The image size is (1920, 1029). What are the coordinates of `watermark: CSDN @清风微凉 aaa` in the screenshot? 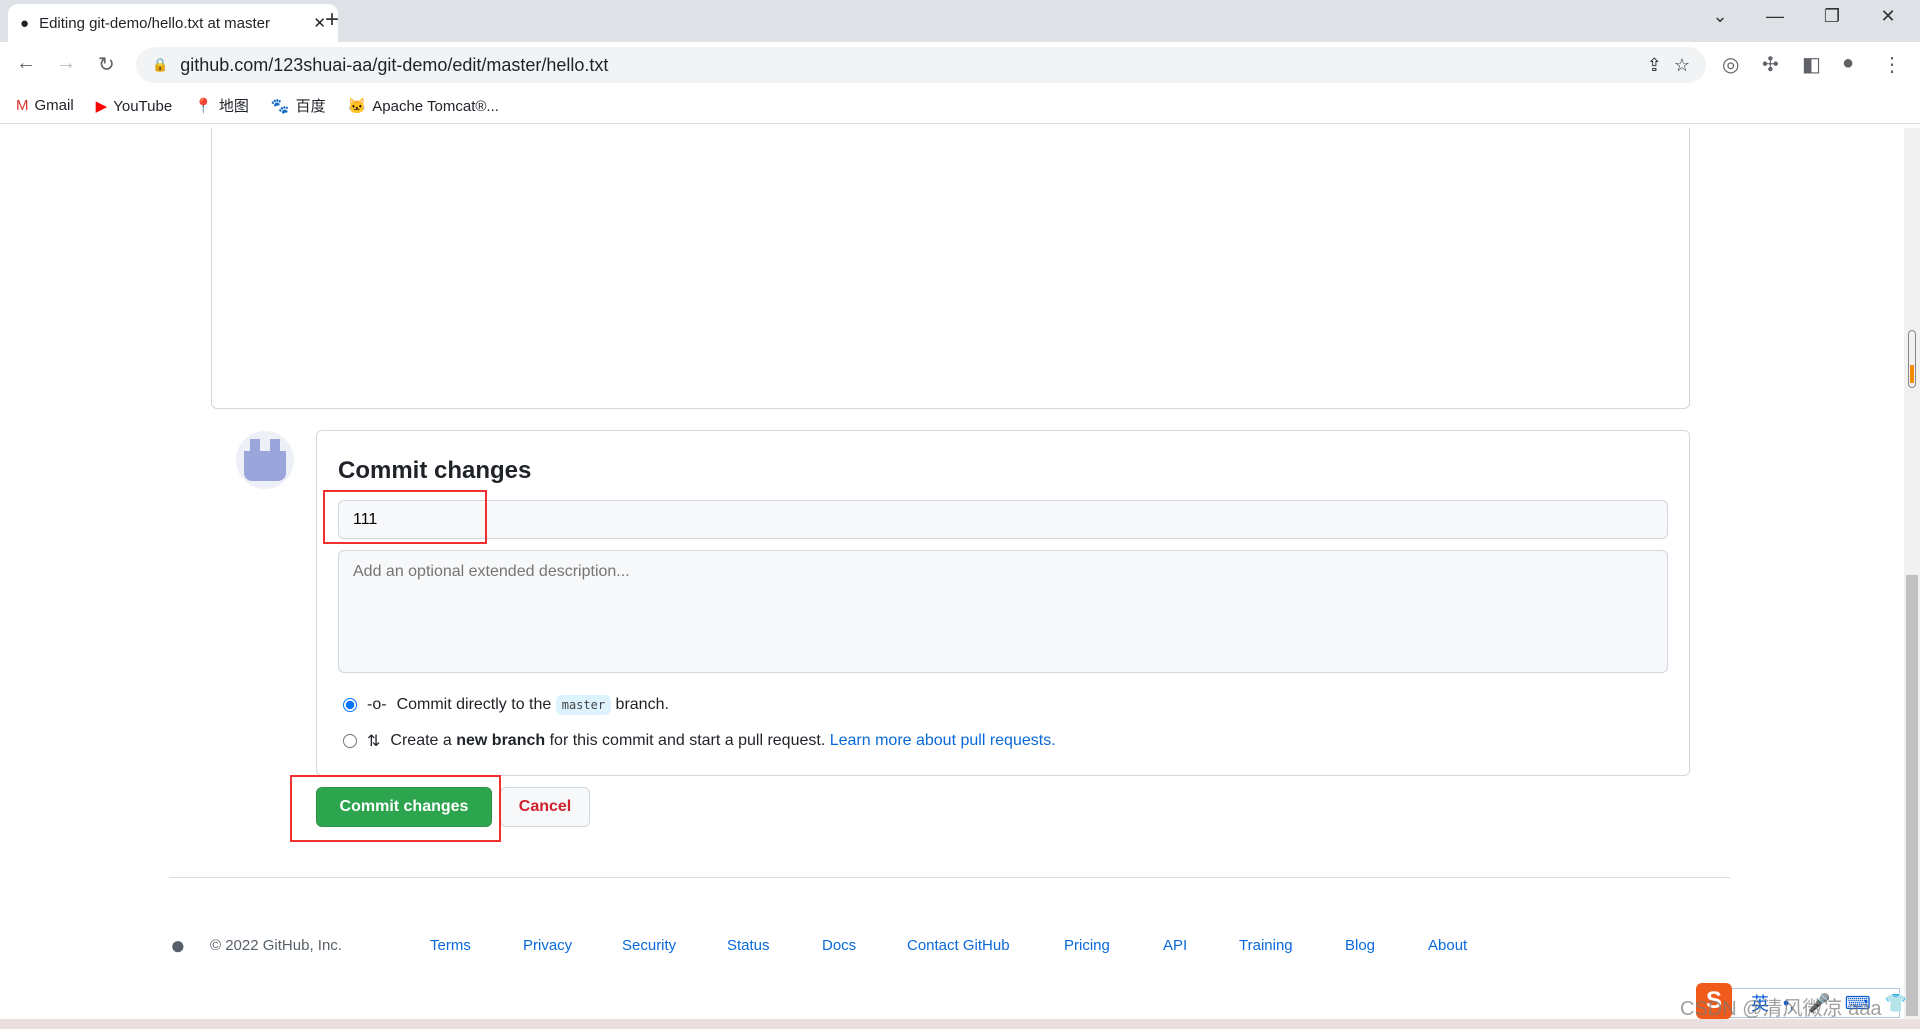 It's located at (1781, 1009).